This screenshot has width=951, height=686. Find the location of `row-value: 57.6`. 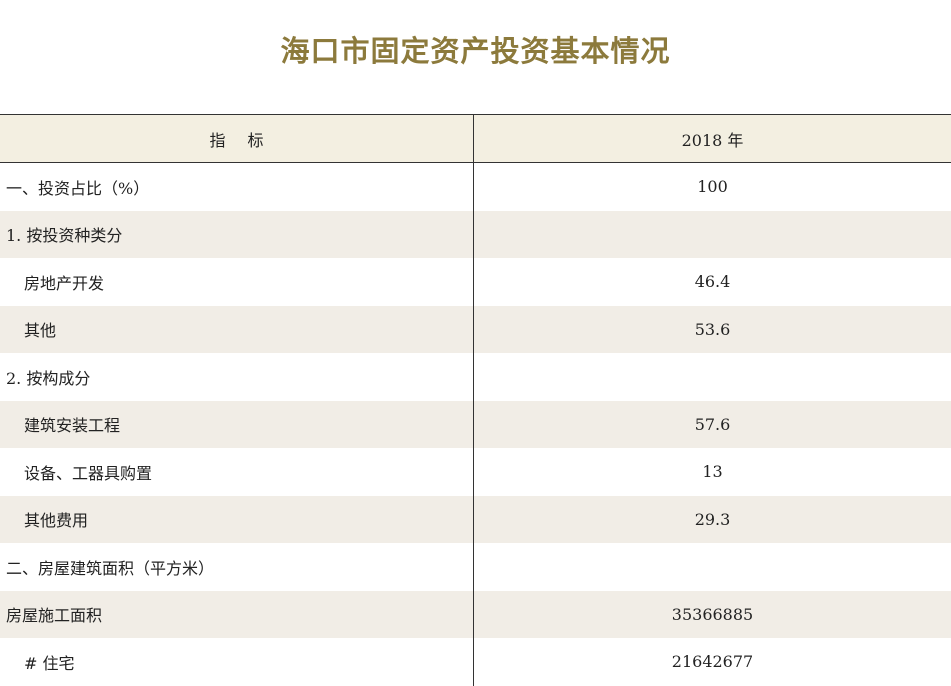

row-value: 57.6 is located at coordinates (712, 424).